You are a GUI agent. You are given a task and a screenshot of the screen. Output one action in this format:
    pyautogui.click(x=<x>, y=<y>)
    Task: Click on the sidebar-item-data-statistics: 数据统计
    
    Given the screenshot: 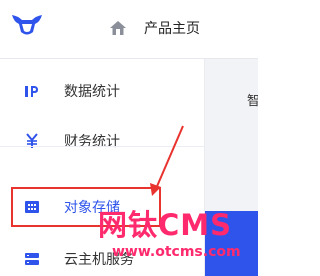 What is the action you would take?
    pyautogui.click(x=102, y=91)
    